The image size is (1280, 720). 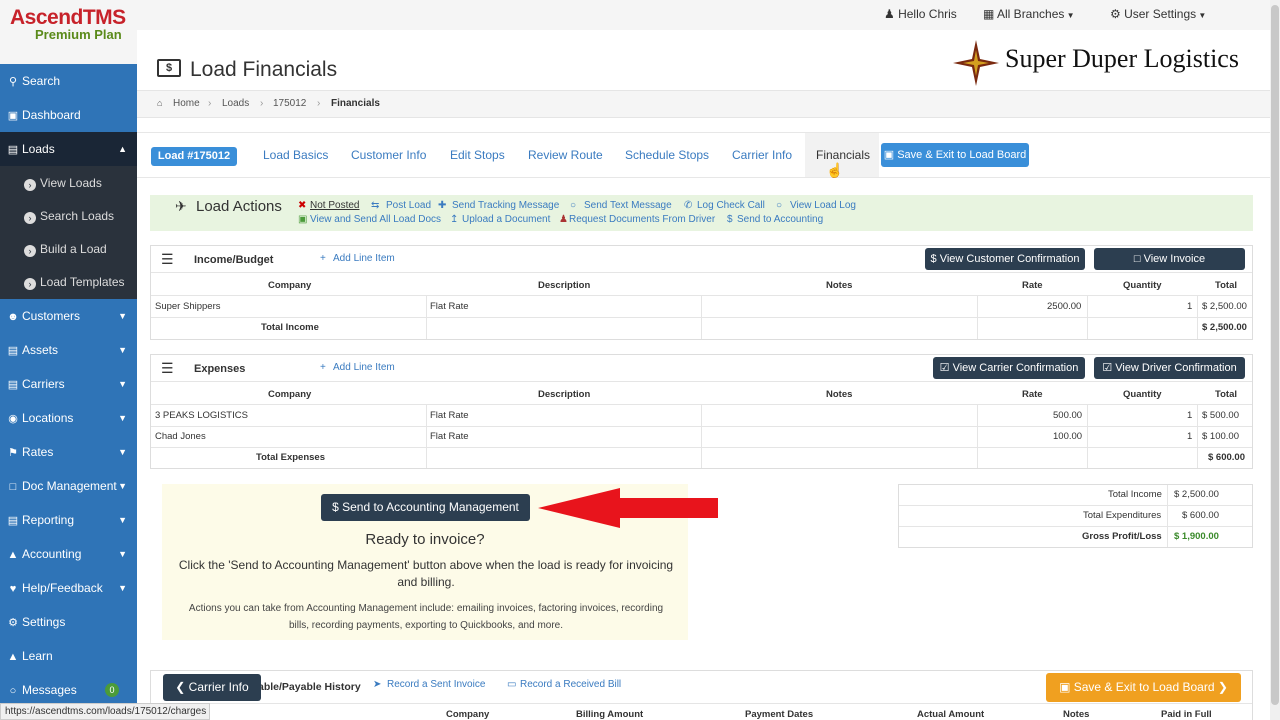 What do you see at coordinates (290, 327) in the screenshot?
I see `total-income-label: Total Income` at bounding box center [290, 327].